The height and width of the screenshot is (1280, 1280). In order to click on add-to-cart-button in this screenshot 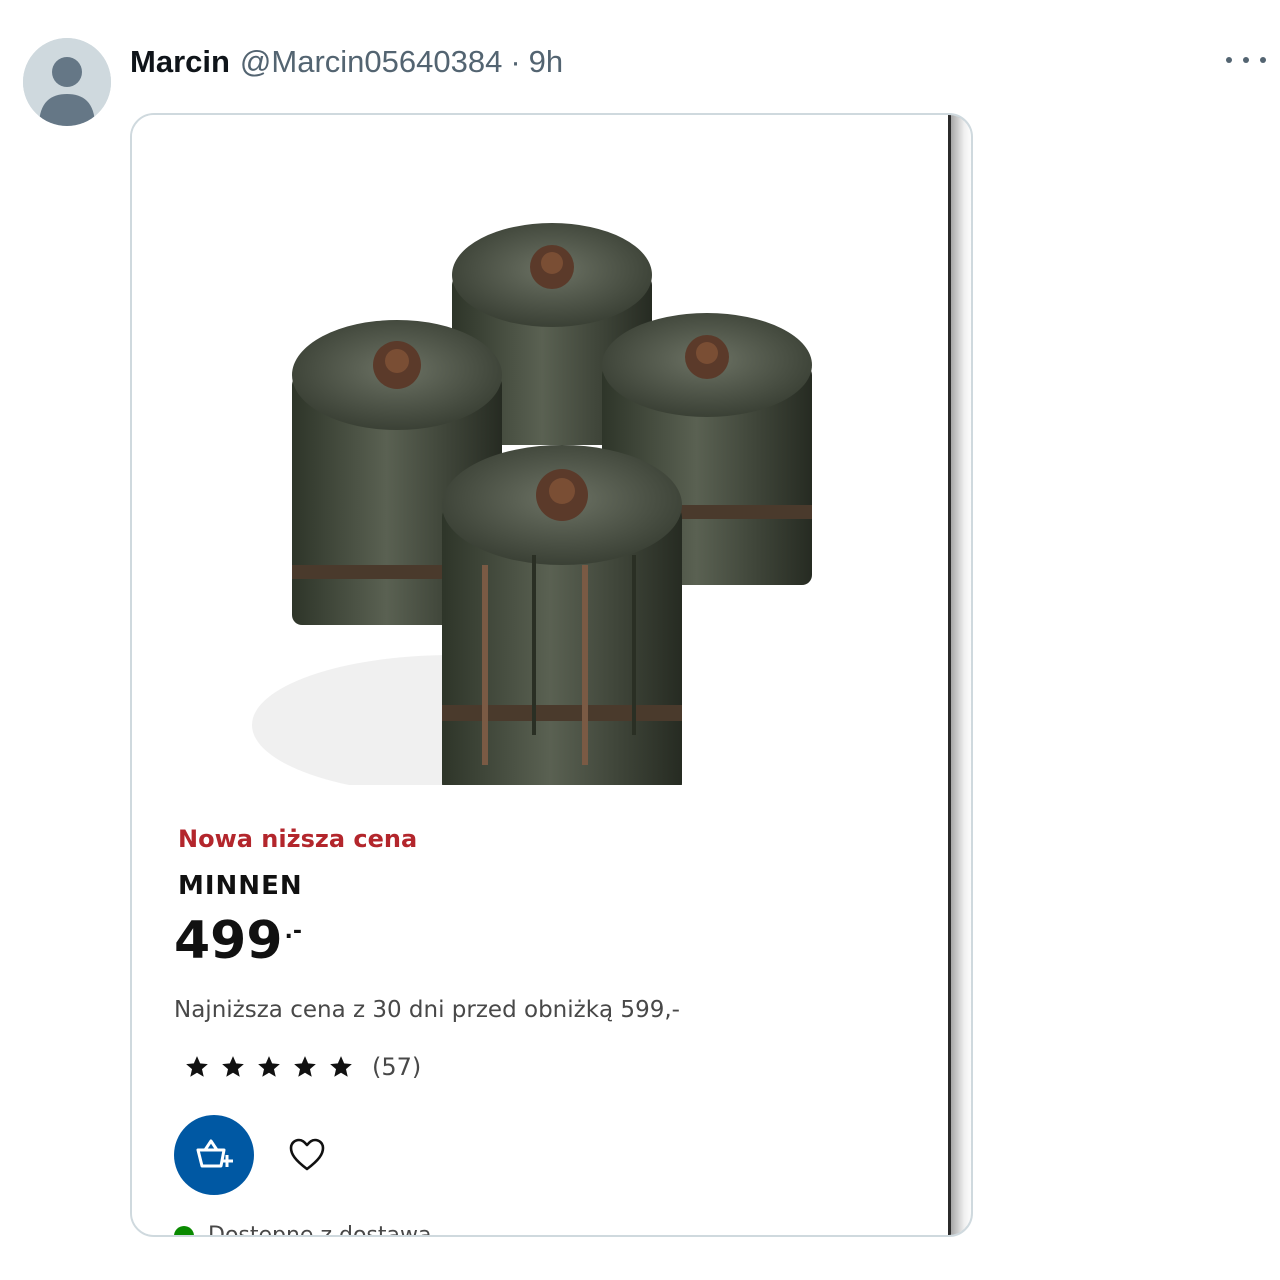, I will do `click(214, 1155)`.